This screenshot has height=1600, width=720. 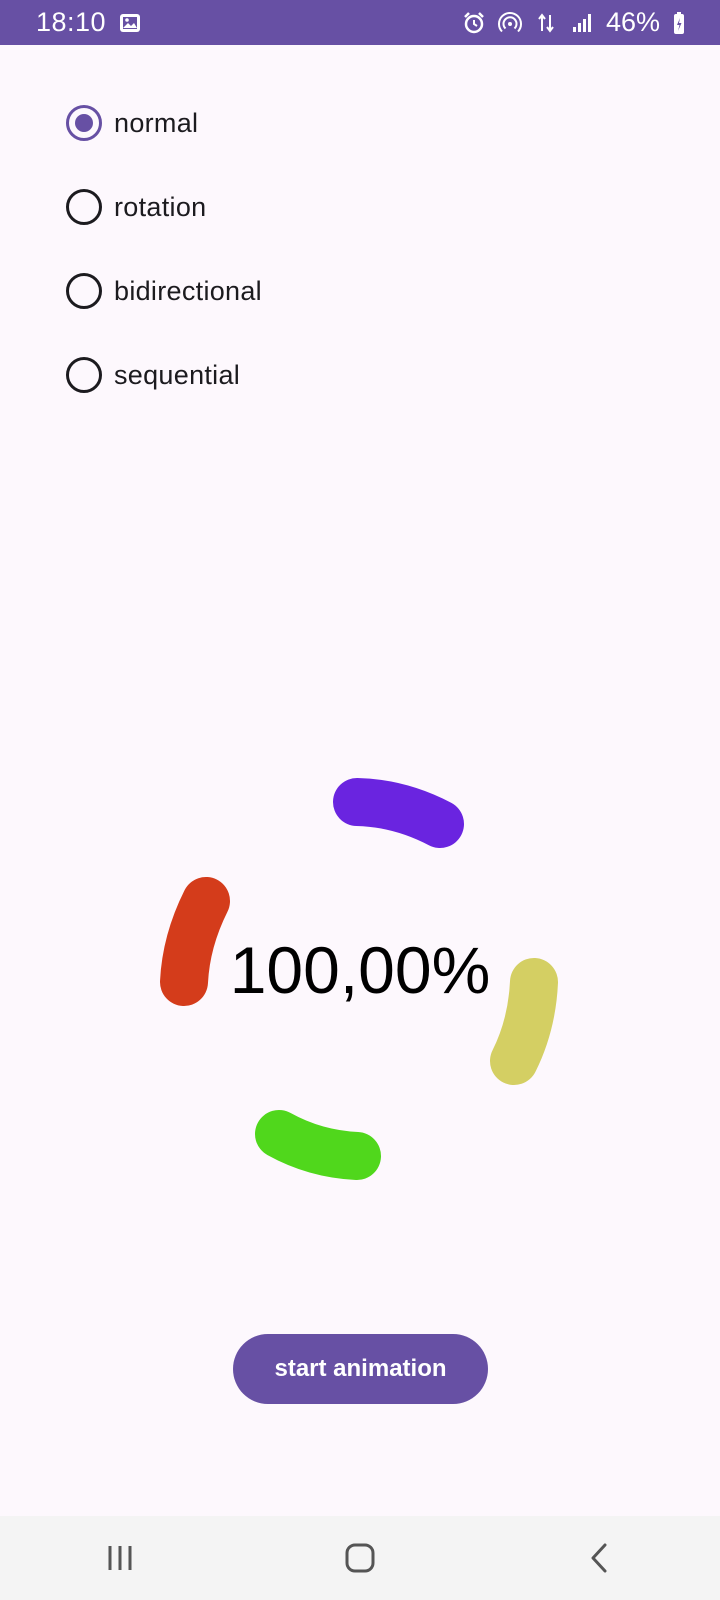 What do you see at coordinates (679, 23) in the screenshot?
I see `battery-icon` at bounding box center [679, 23].